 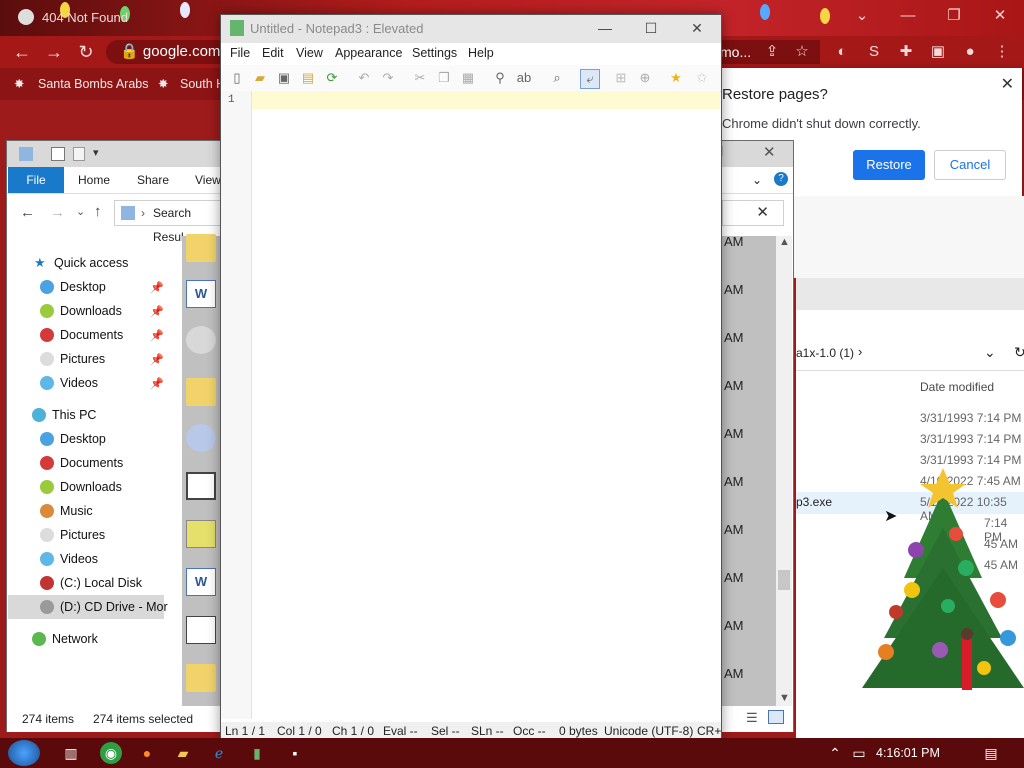 I want to click on address-bar: 🔒 google.com/, so click(x=166, y=52).